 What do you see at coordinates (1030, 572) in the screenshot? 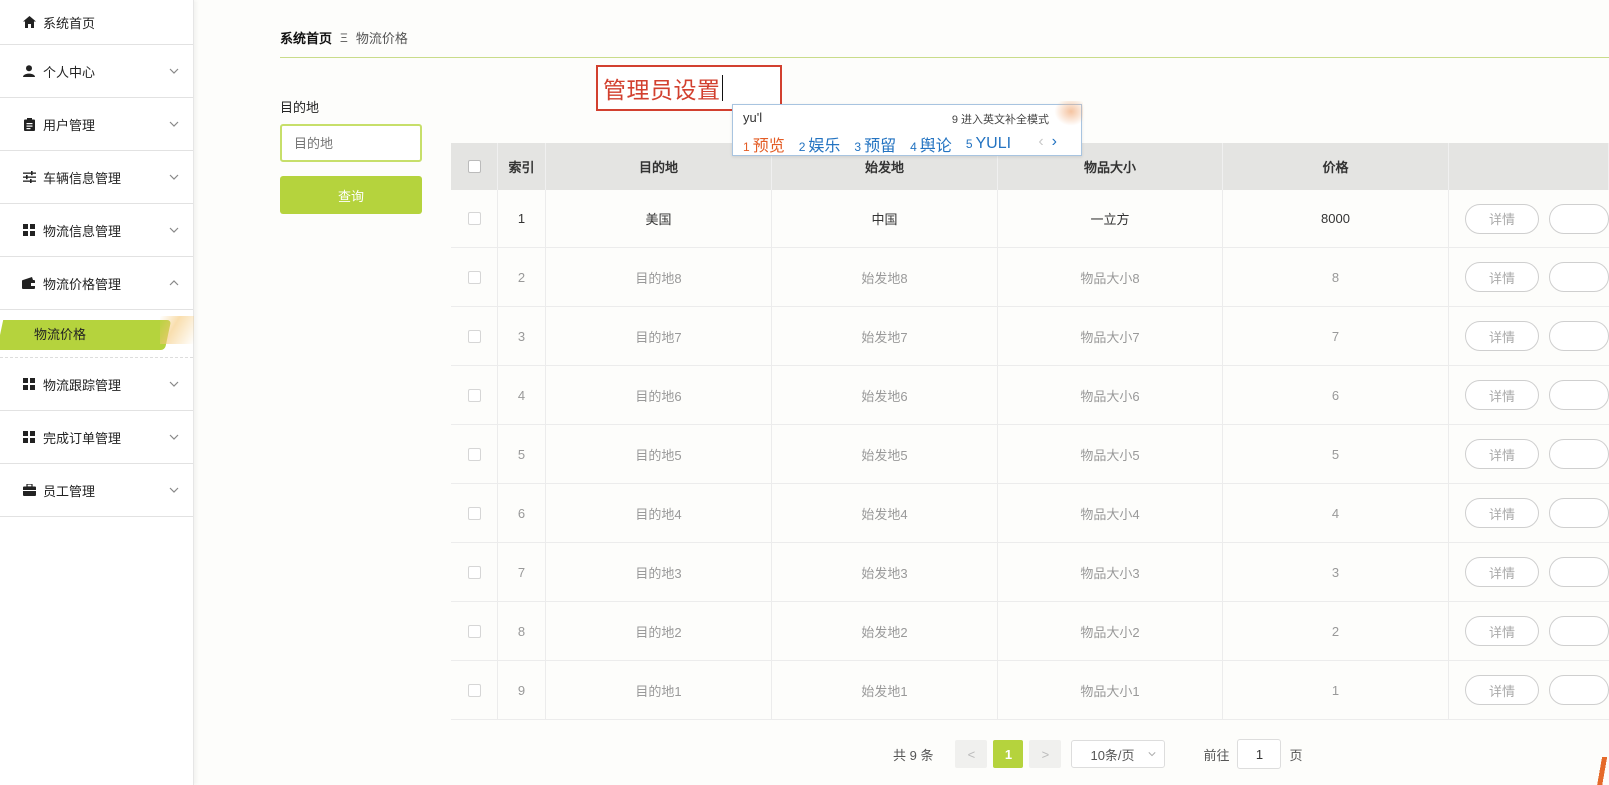
I see `table-row: 7 目的地3 始发地3 物品大小3 3 详情` at bounding box center [1030, 572].